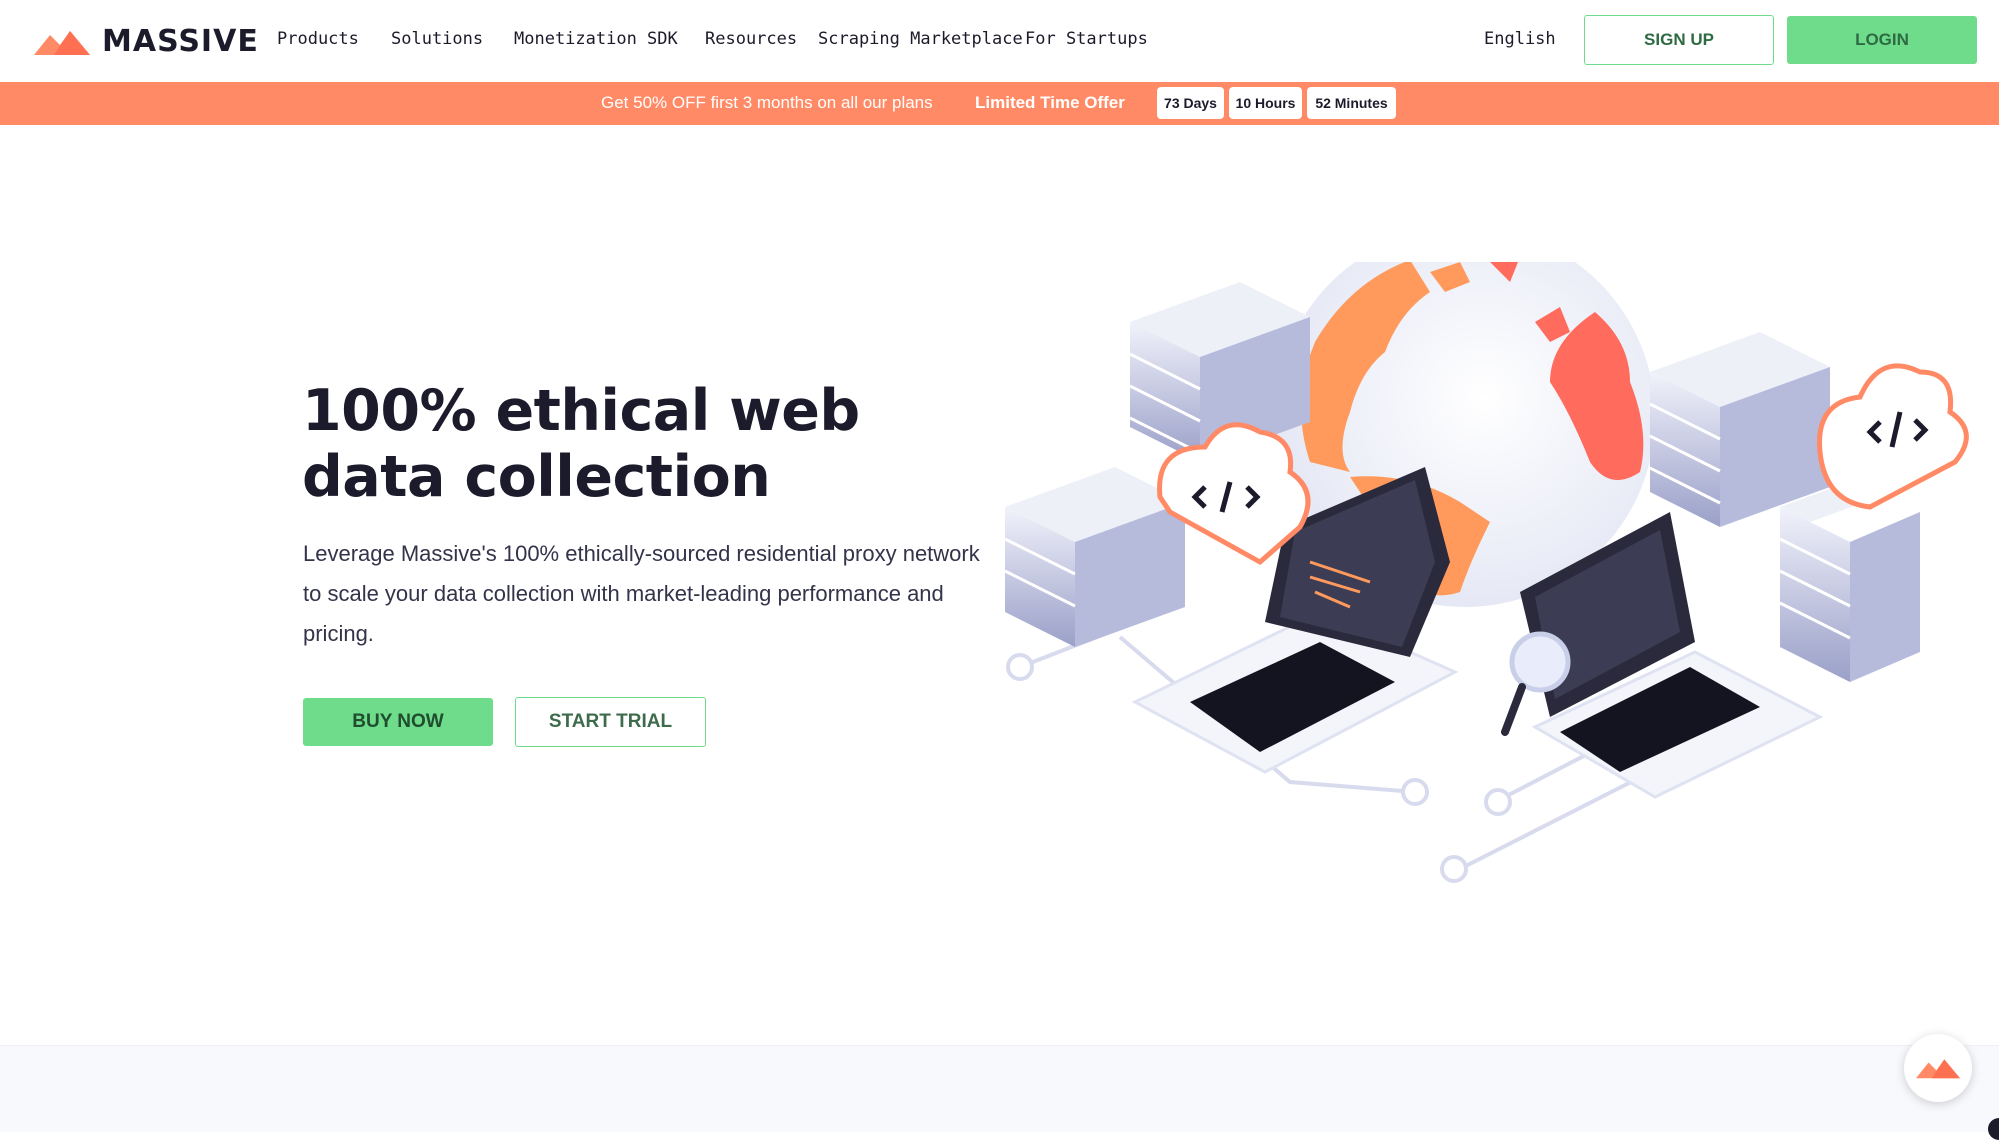 This screenshot has width=1999, height=1140. What do you see at coordinates (920, 39) in the screenshot?
I see `nav-scraping-marketplace: Scraping Marketplace` at bounding box center [920, 39].